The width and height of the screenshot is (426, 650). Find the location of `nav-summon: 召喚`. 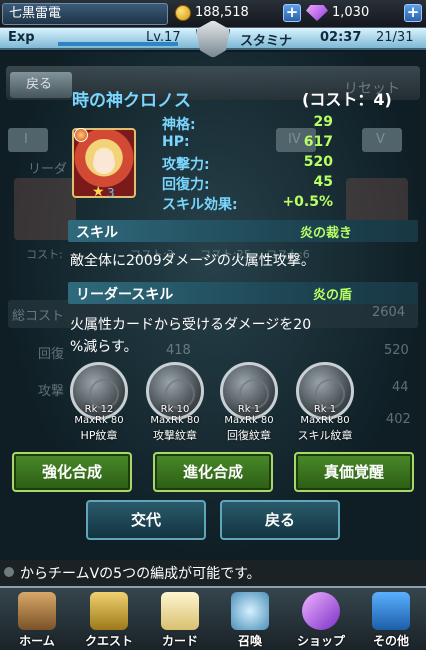

nav-summon: 召喚 is located at coordinates (250, 619).